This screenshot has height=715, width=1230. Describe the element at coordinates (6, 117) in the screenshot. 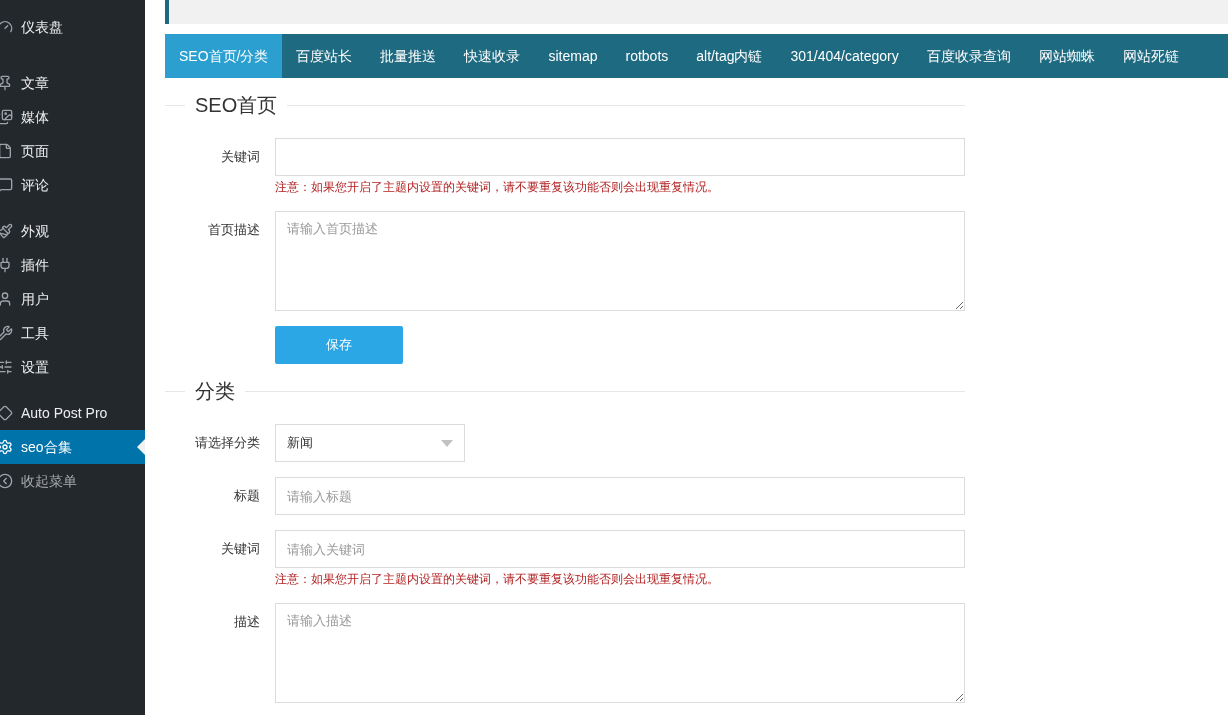

I see `media-icon` at that location.